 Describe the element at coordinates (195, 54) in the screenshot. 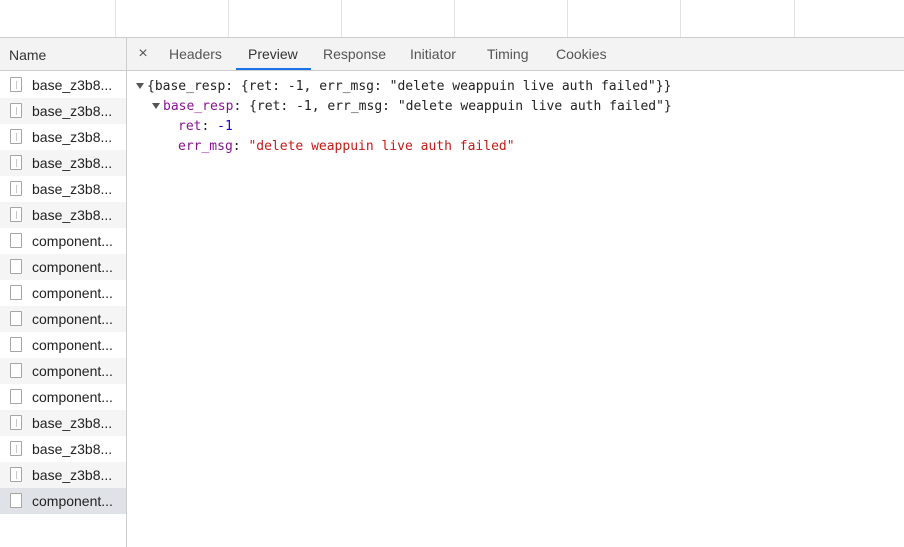

I see `tab-headers: Headers` at that location.